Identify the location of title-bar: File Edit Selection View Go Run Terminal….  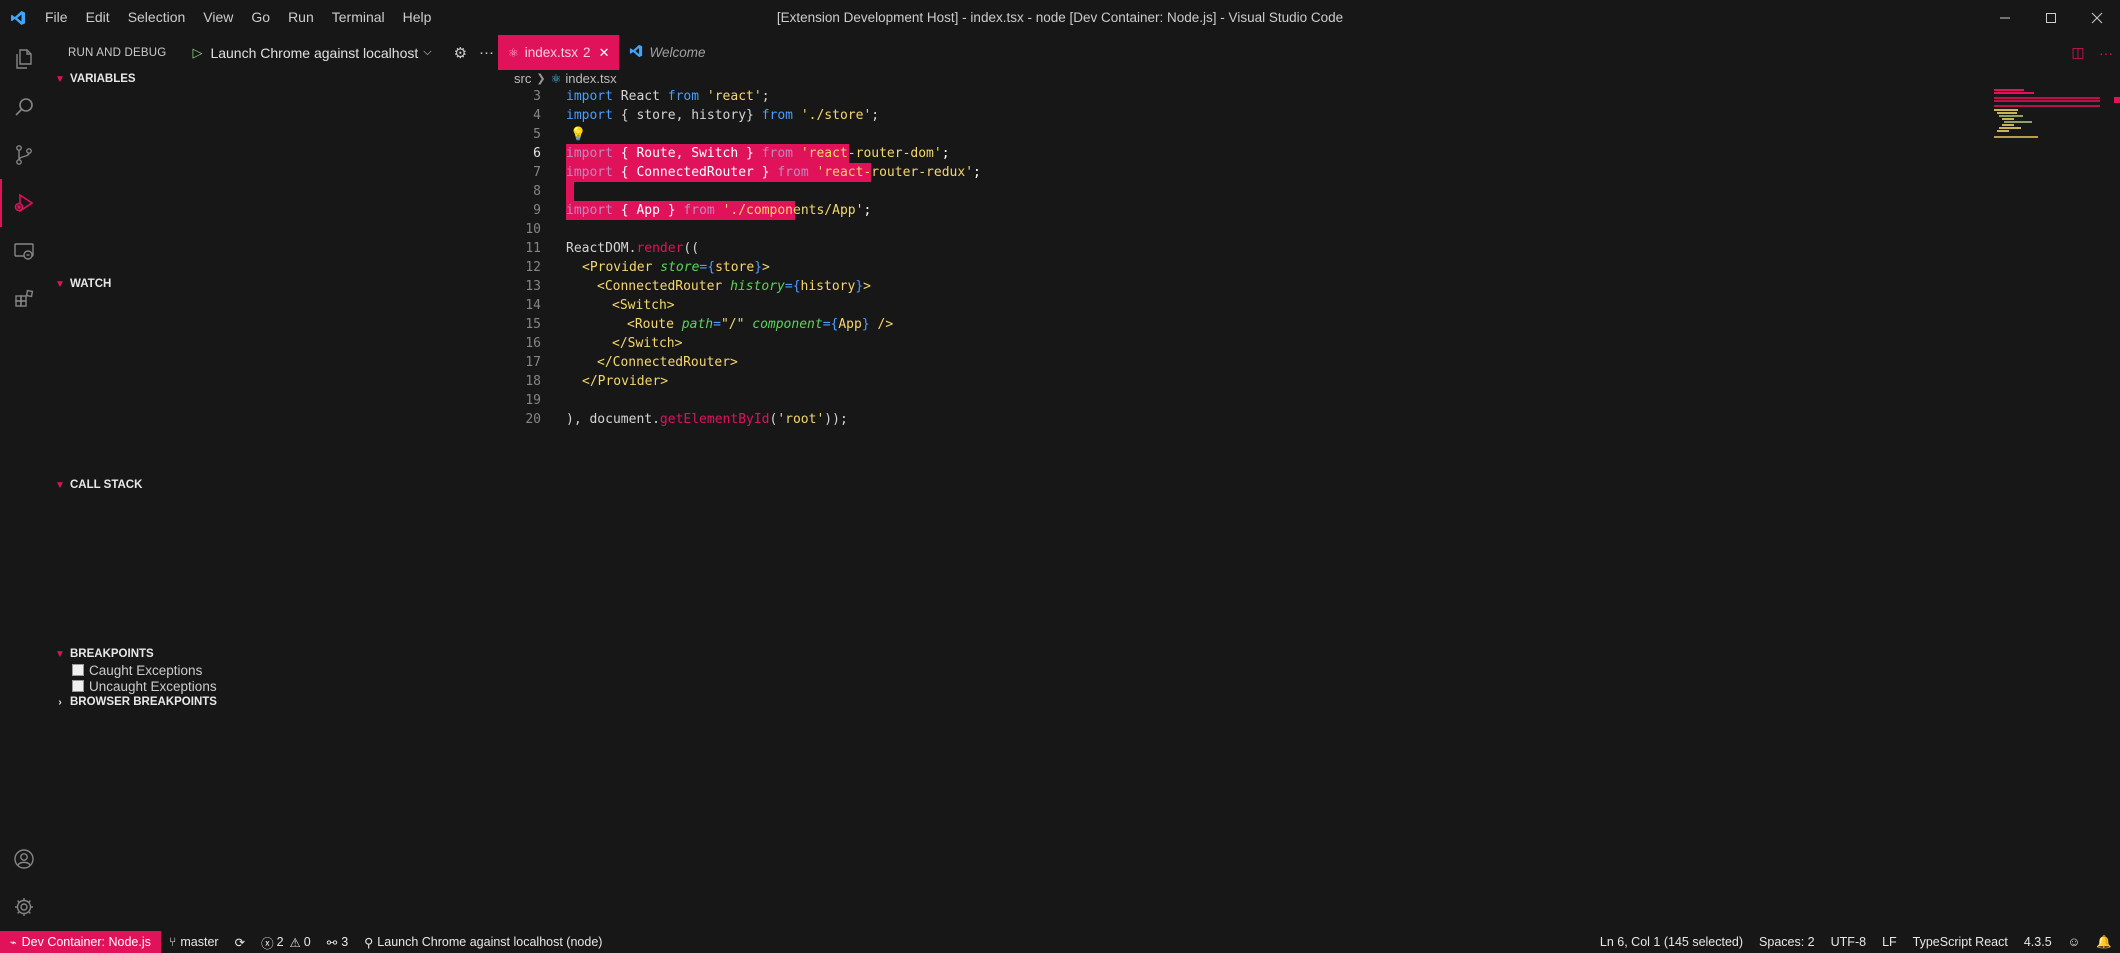
(1060, 17).